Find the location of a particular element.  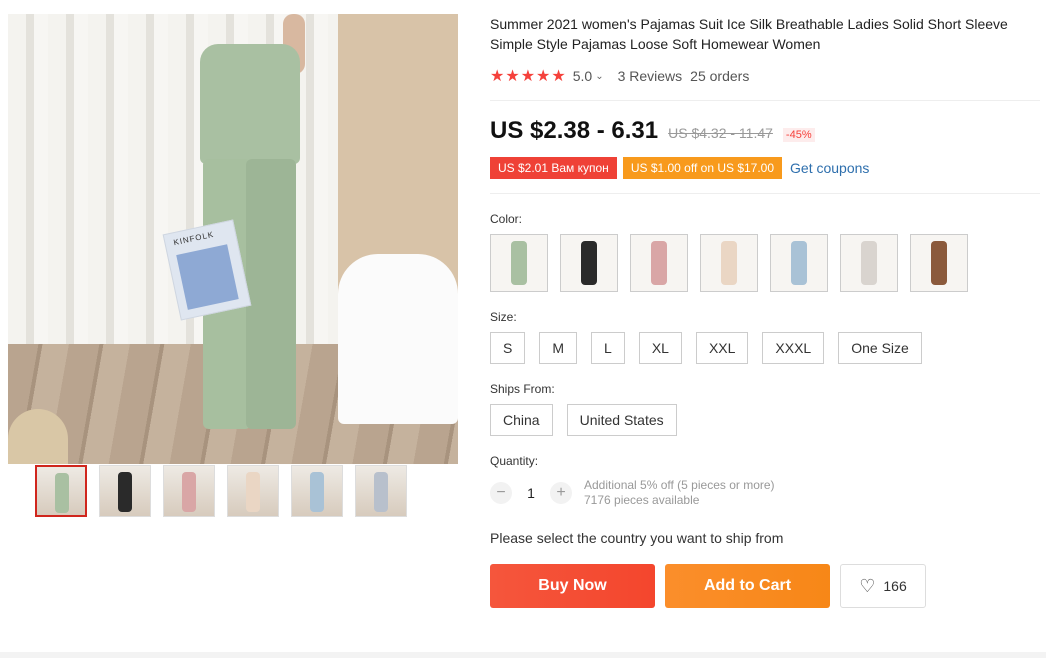

size-label: Size: is located at coordinates (503, 317).